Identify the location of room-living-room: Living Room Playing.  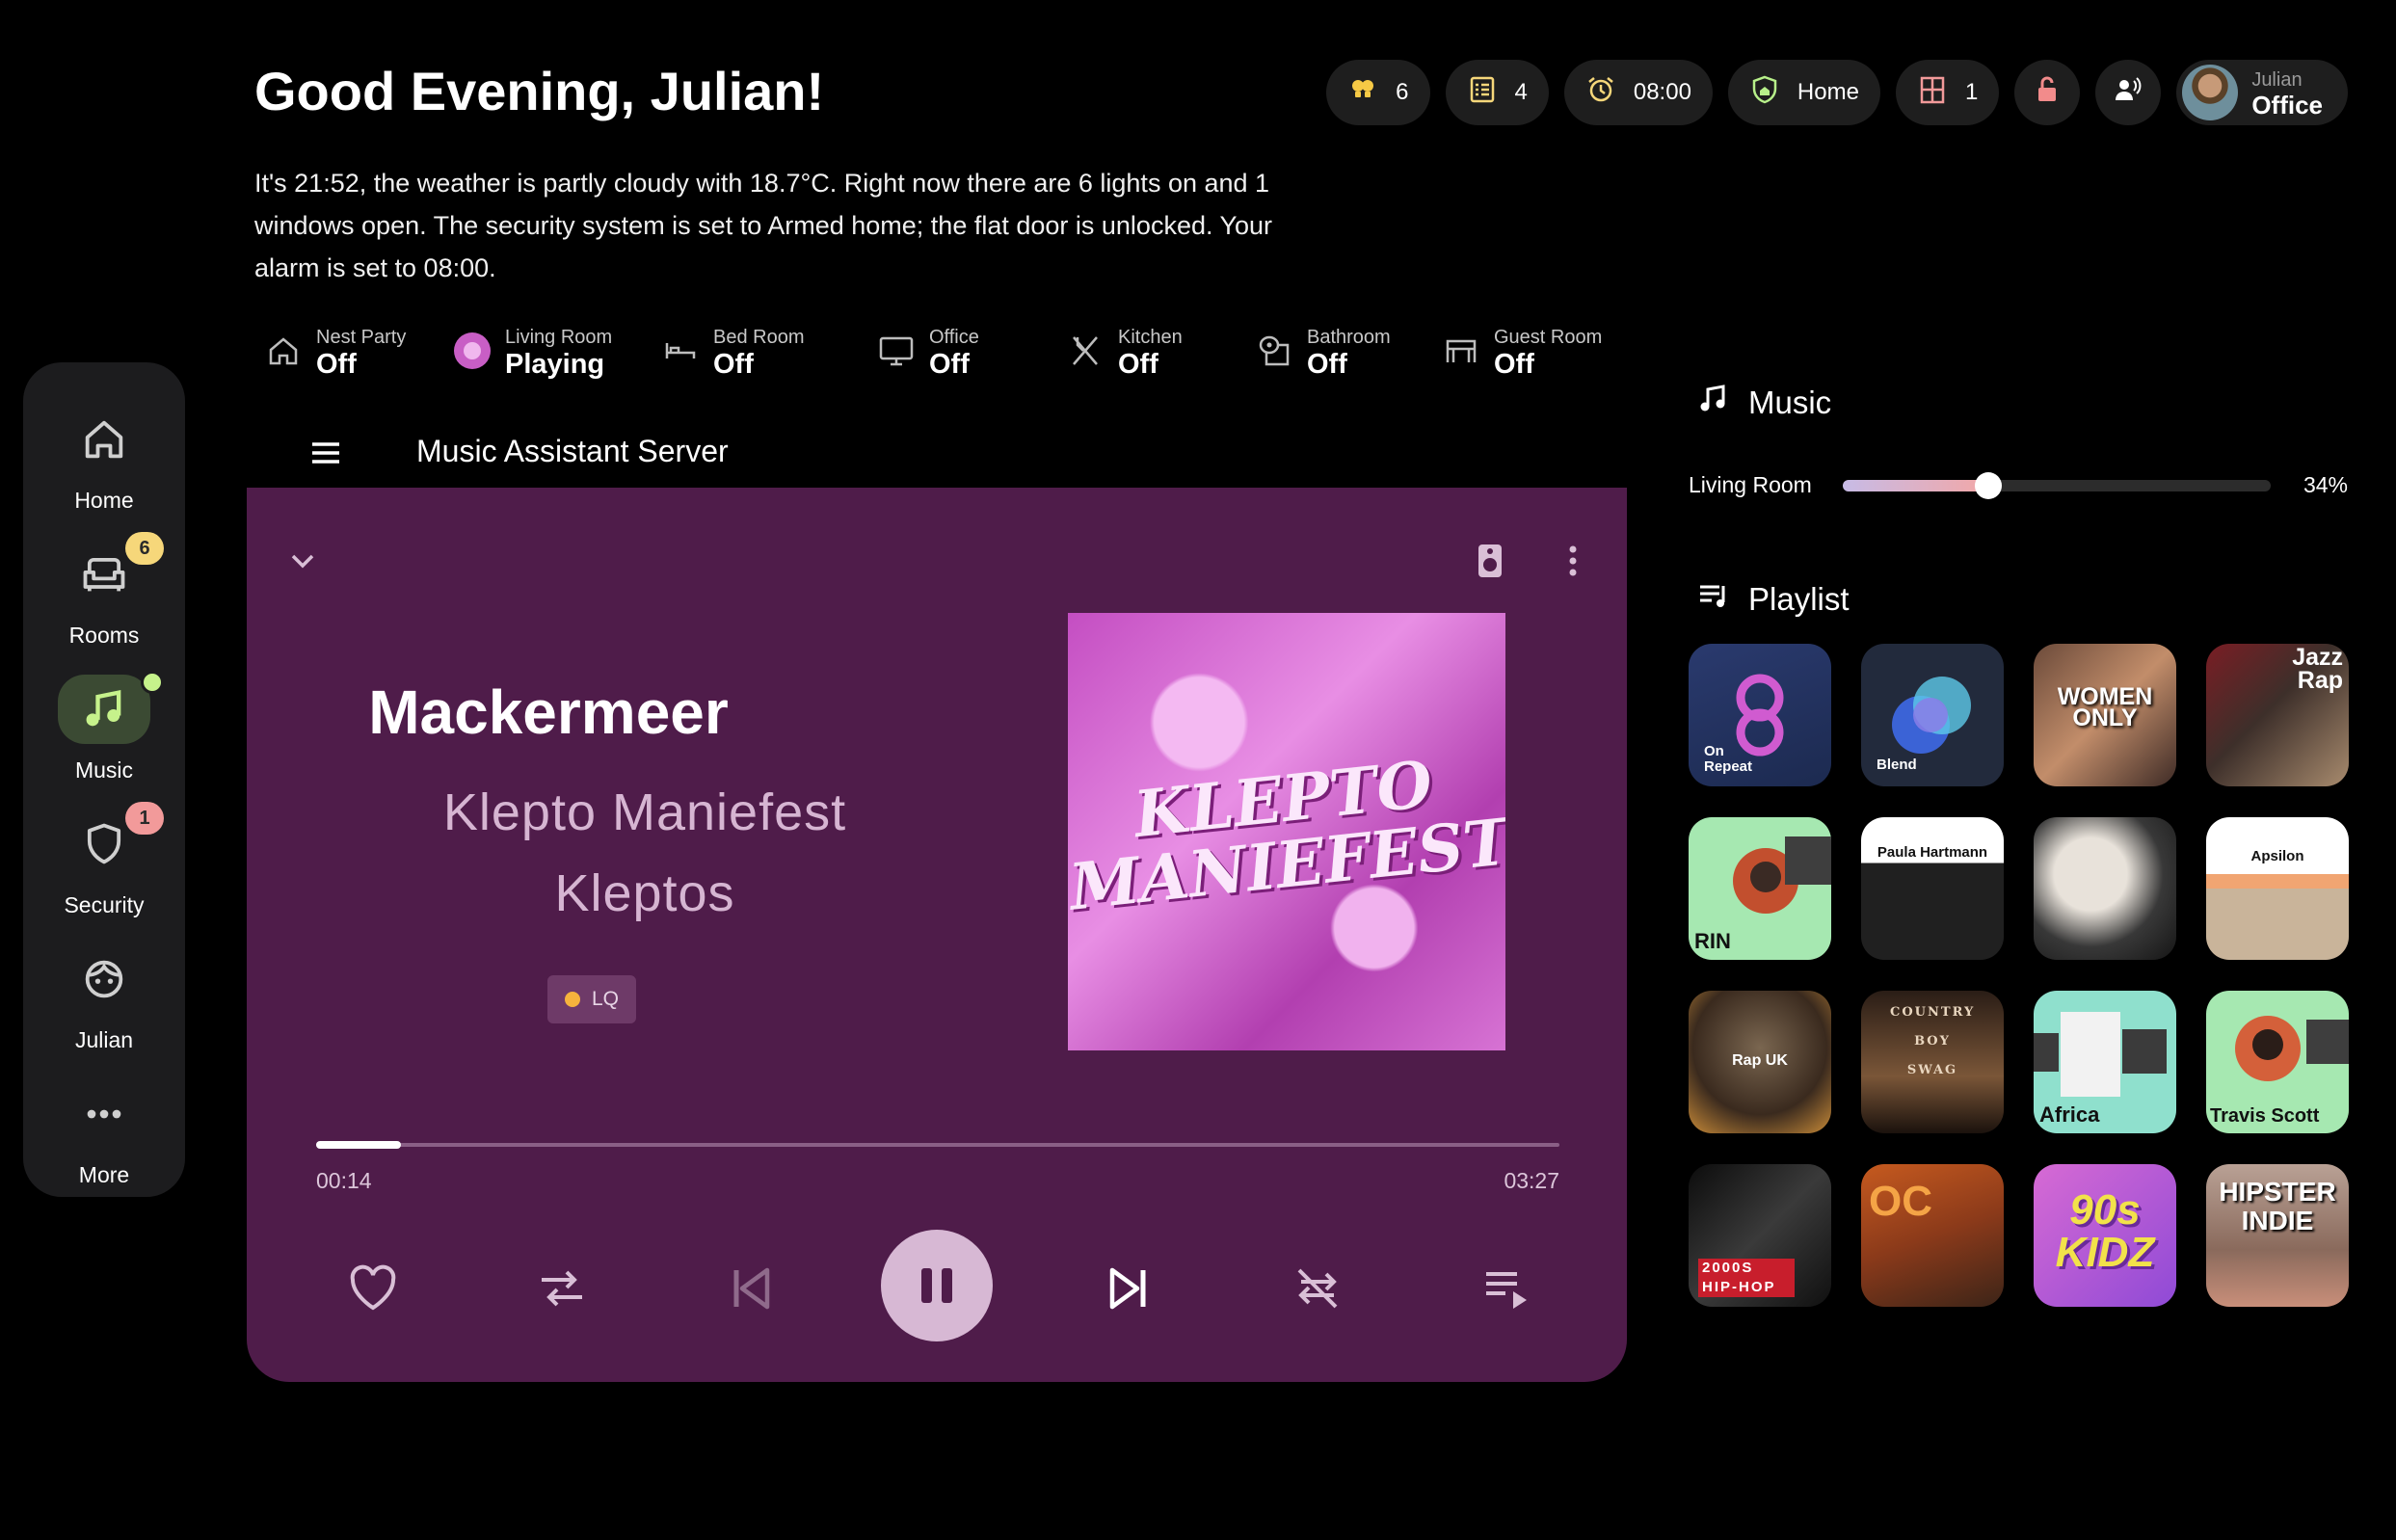
(533, 353).